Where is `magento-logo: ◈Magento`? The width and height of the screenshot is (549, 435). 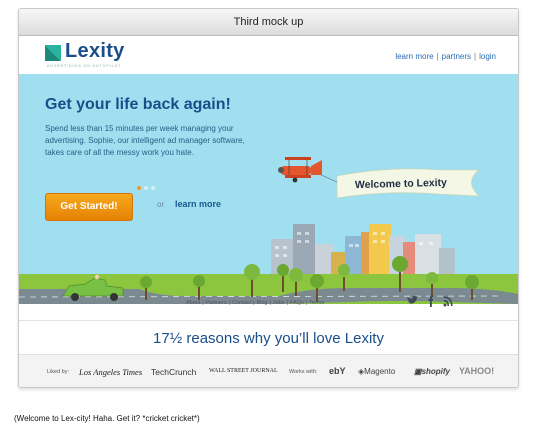
magento-logo: ◈Magento is located at coordinates (376, 371).